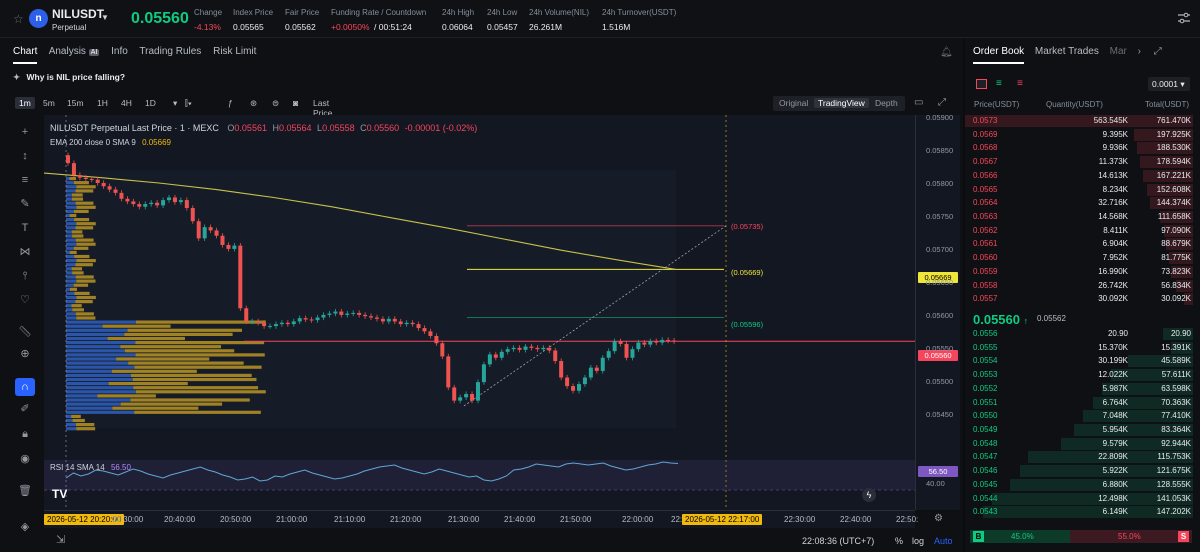 The height and width of the screenshot is (552, 1200). What do you see at coordinates (999, 83) in the screenshot?
I see `view-bids-icon: ≡` at bounding box center [999, 83].